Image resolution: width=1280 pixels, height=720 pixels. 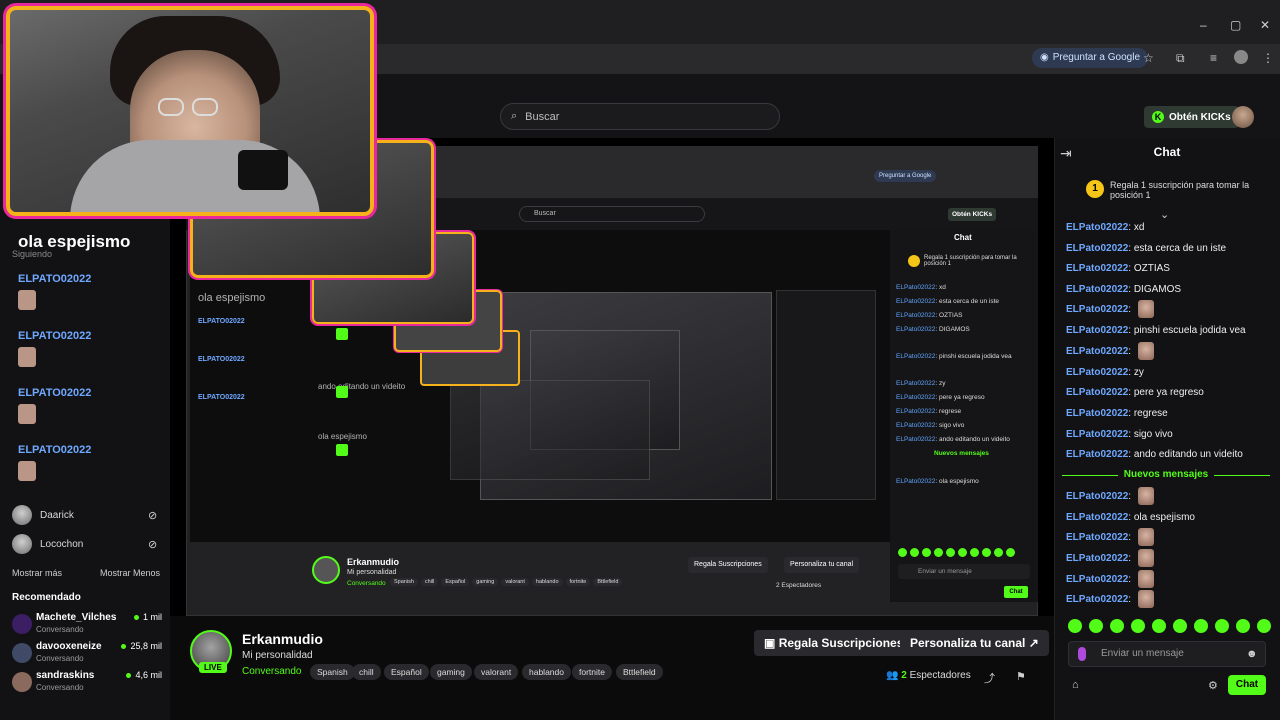 I want to click on customize-channel-button: Personaliza tu canal ↗, so click(x=974, y=643).